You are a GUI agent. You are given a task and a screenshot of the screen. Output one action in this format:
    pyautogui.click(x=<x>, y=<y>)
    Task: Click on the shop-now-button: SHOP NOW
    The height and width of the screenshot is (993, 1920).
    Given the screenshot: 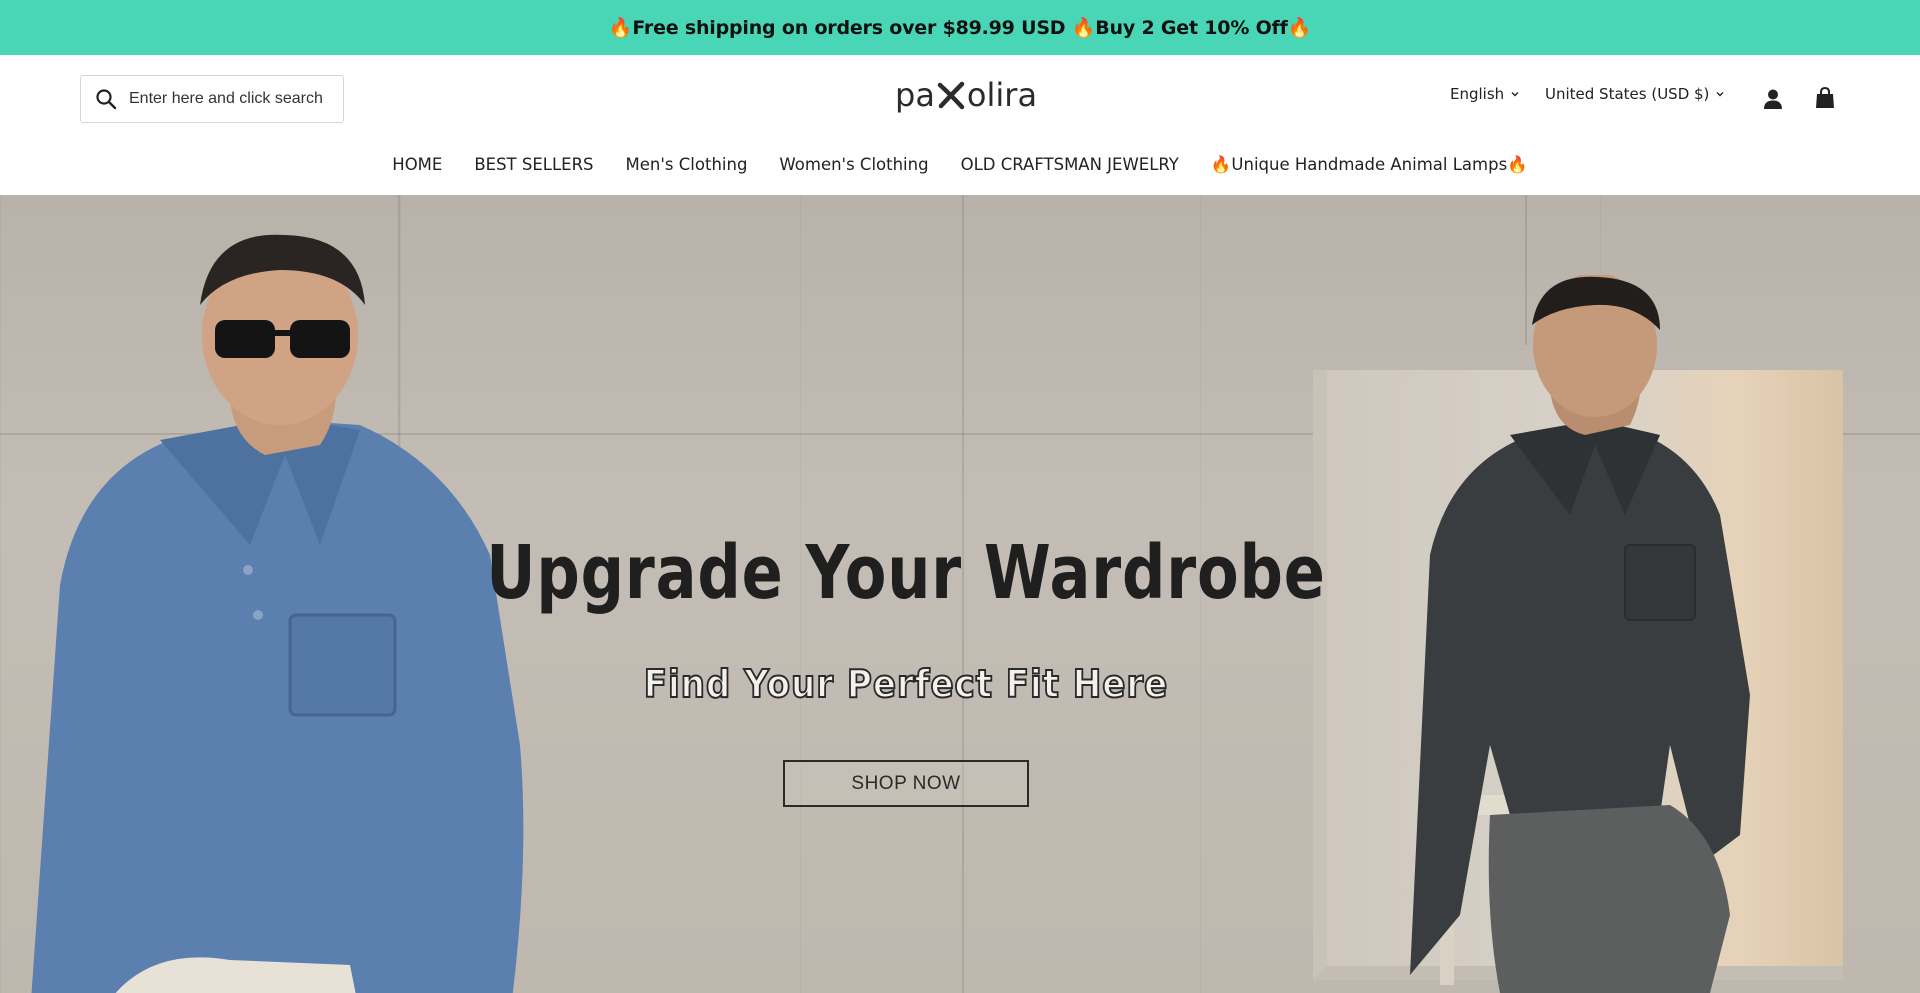 What is the action you would take?
    pyautogui.click(x=906, y=783)
    